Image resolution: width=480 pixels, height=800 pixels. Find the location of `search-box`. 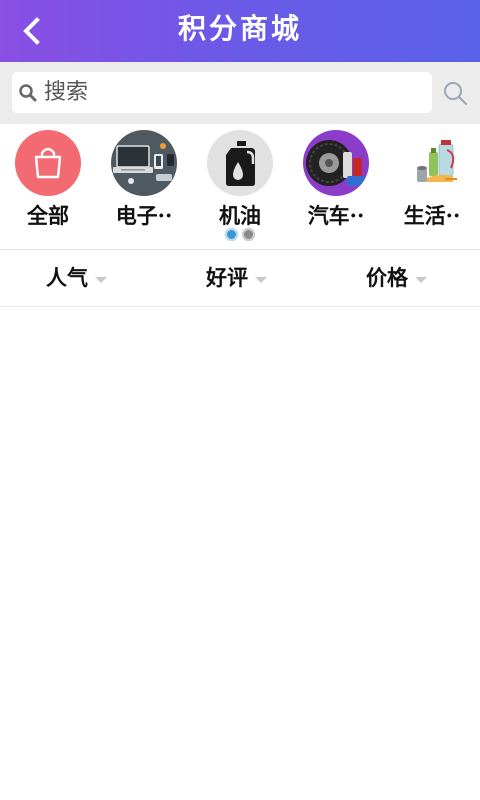

search-box is located at coordinates (222, 92).